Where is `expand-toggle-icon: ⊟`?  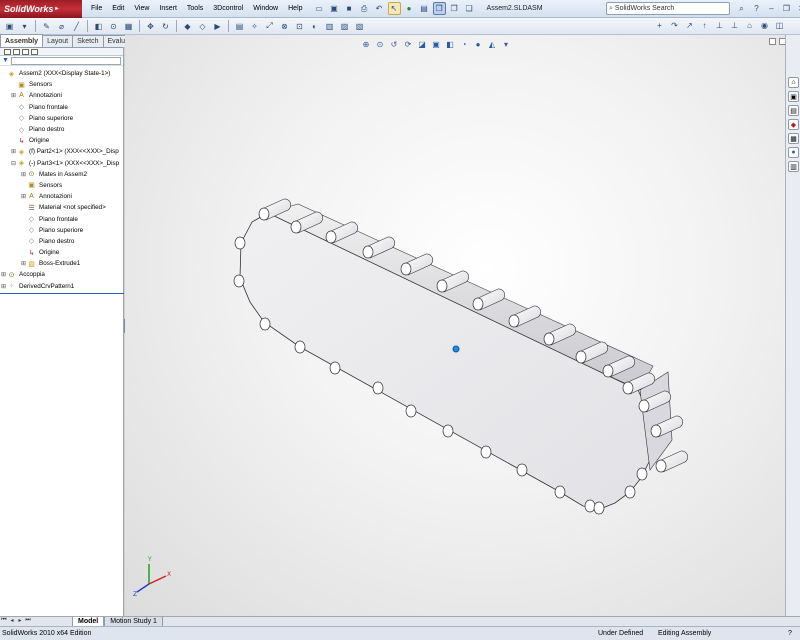 expand-toggle-icon: ⊟ is located at coordinates (13, 163).